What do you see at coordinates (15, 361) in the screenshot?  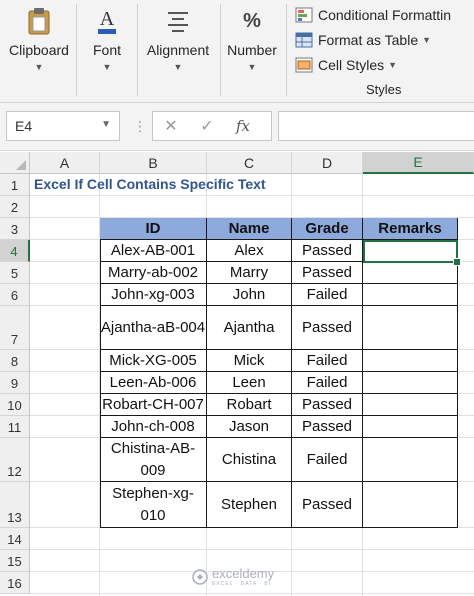 I see `row-header-8: 8` at bounding box center [15, 361].